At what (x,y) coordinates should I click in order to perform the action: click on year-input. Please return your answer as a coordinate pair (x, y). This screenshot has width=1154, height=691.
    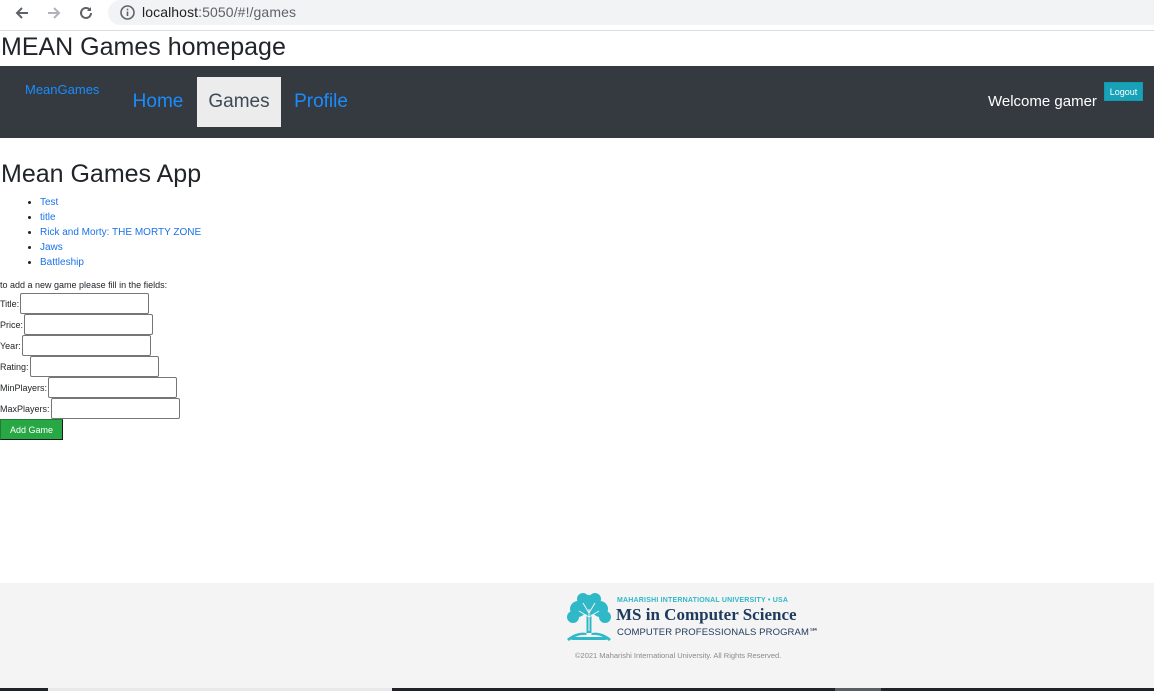
    Looking at the image, I should click on (86, 345).